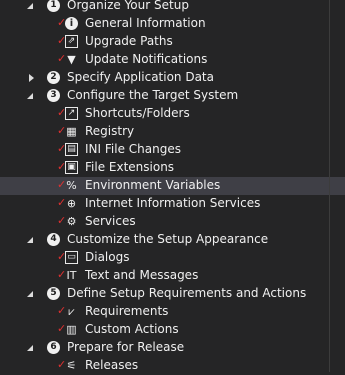 This screenshot has height=375, width=345. What do you see at coordinates (172, 312) in the screenshot?
I see `tree-item: ✓ ⩗ Requirements` at bounding box center [172, 312].